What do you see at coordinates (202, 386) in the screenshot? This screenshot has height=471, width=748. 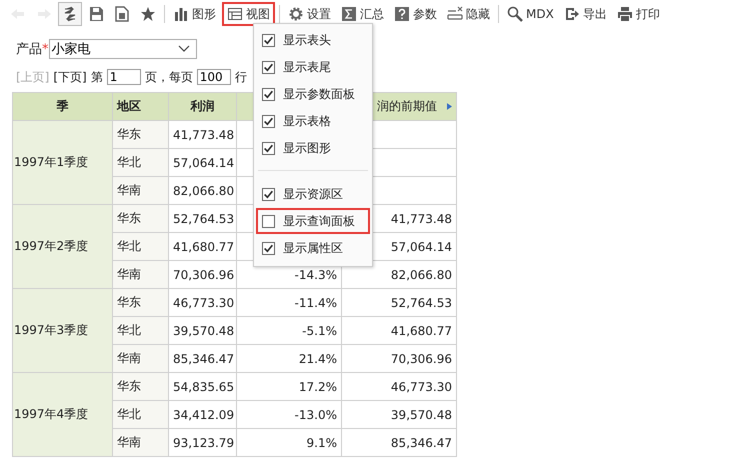 I see `table-cell: 54,835.65` at bounding box center [202, 386].